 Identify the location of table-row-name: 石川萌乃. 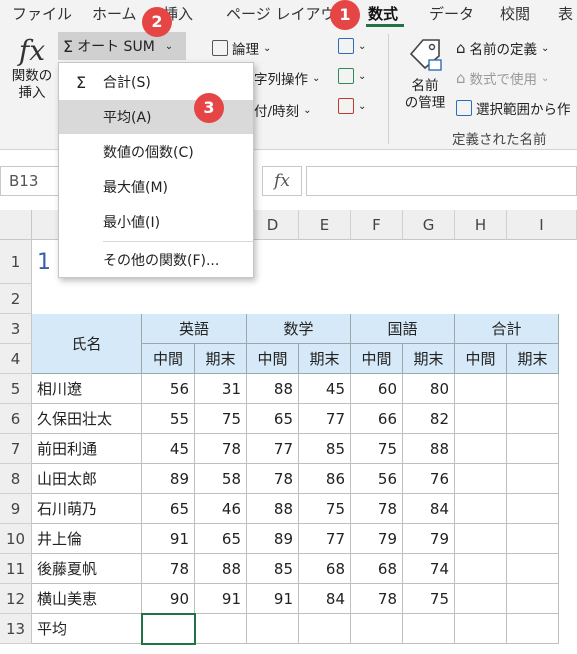
(87, 509).